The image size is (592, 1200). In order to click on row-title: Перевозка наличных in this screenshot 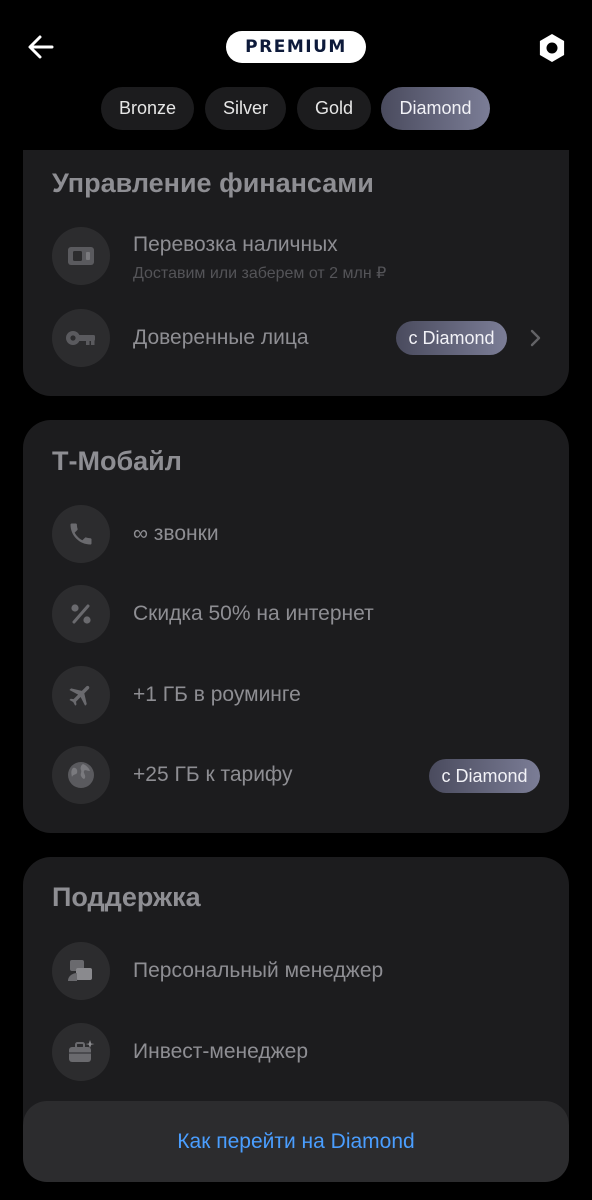, I will do `click(235, 244)`.